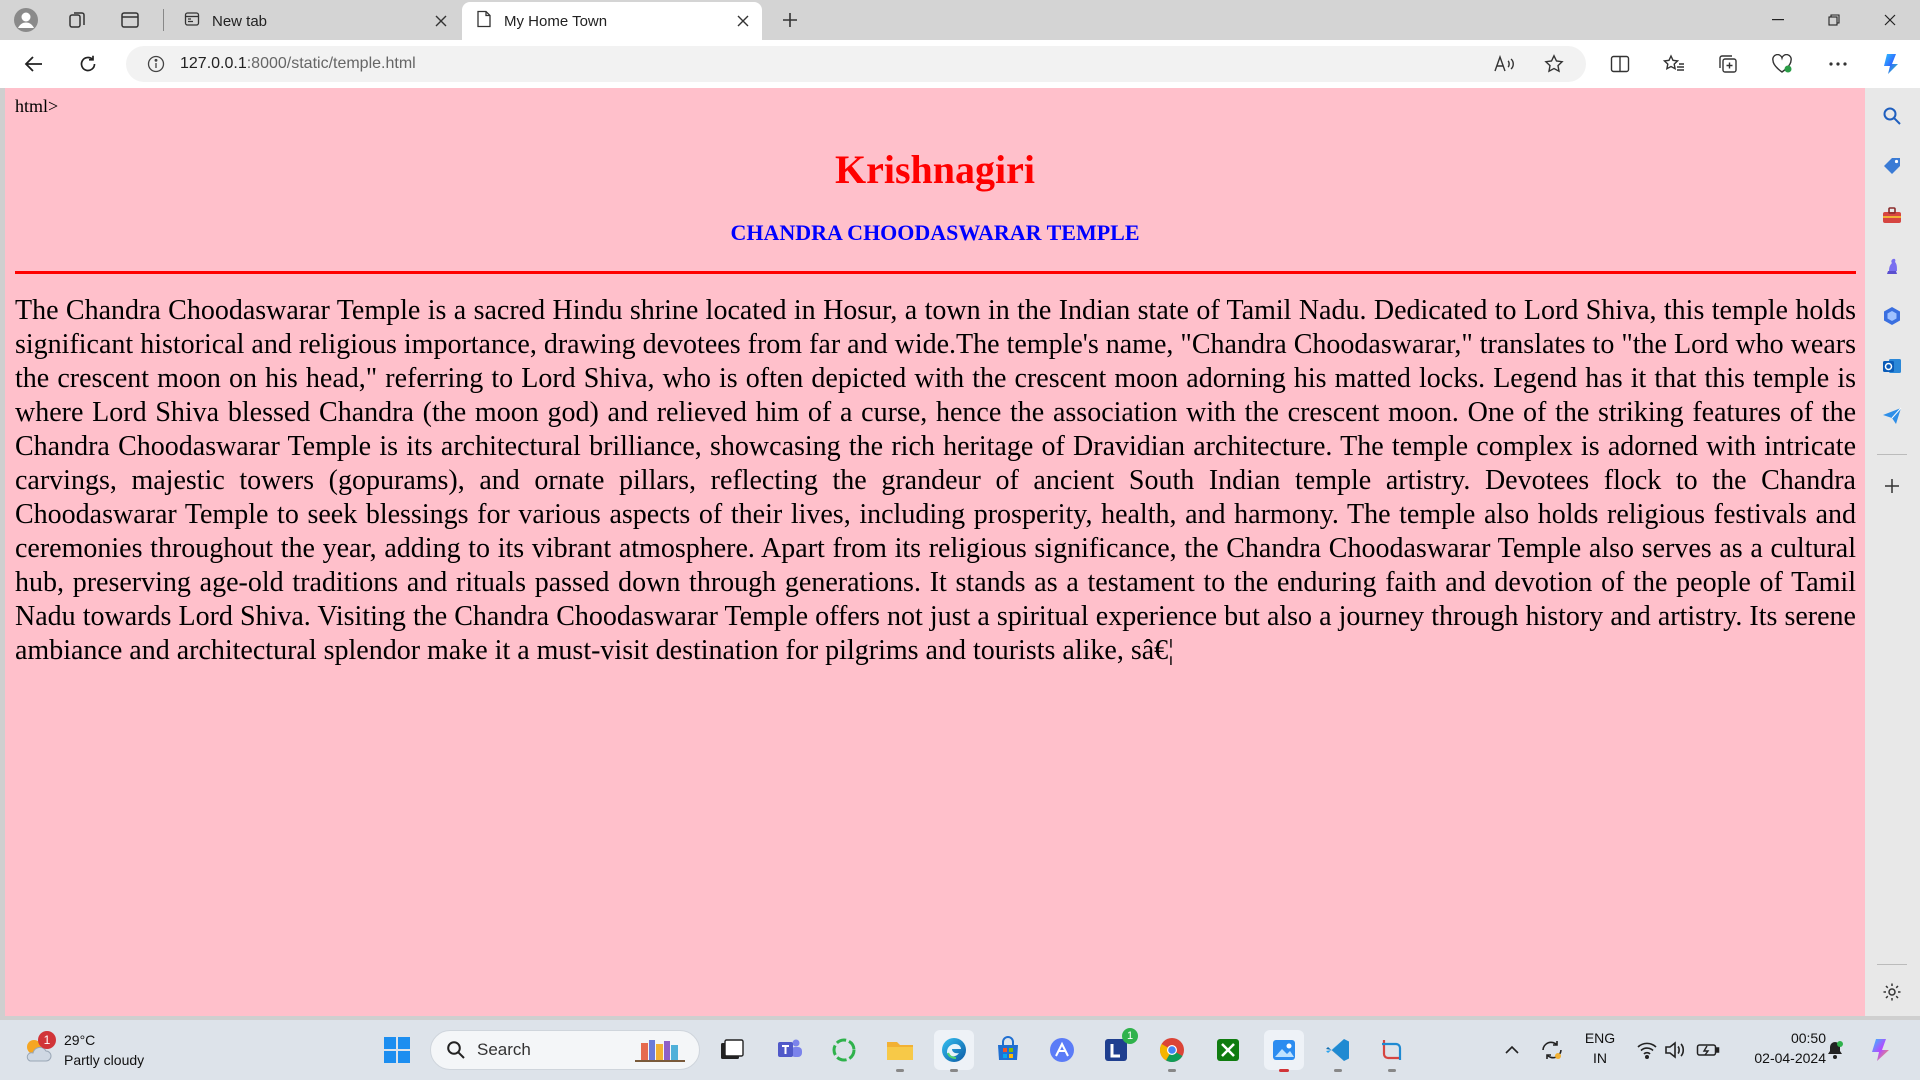 The image size is (1920, 1080). I want to click on tab-label: My Home Town, so click(556, 21).